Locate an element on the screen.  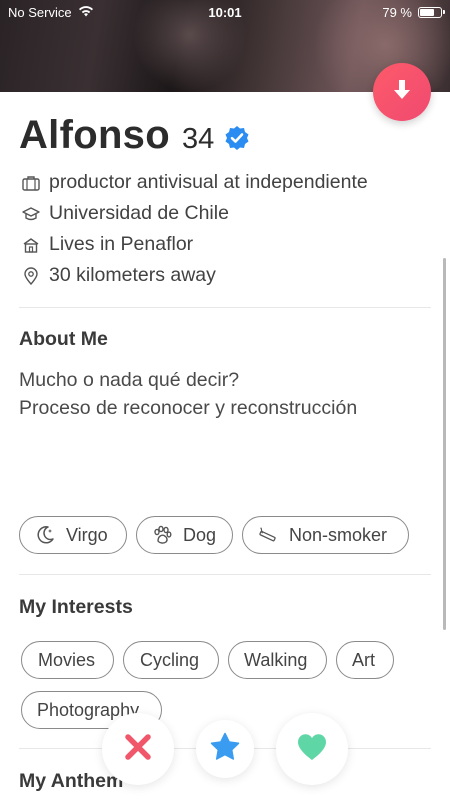
briefcase-icon is located at coordinates (31, 183).